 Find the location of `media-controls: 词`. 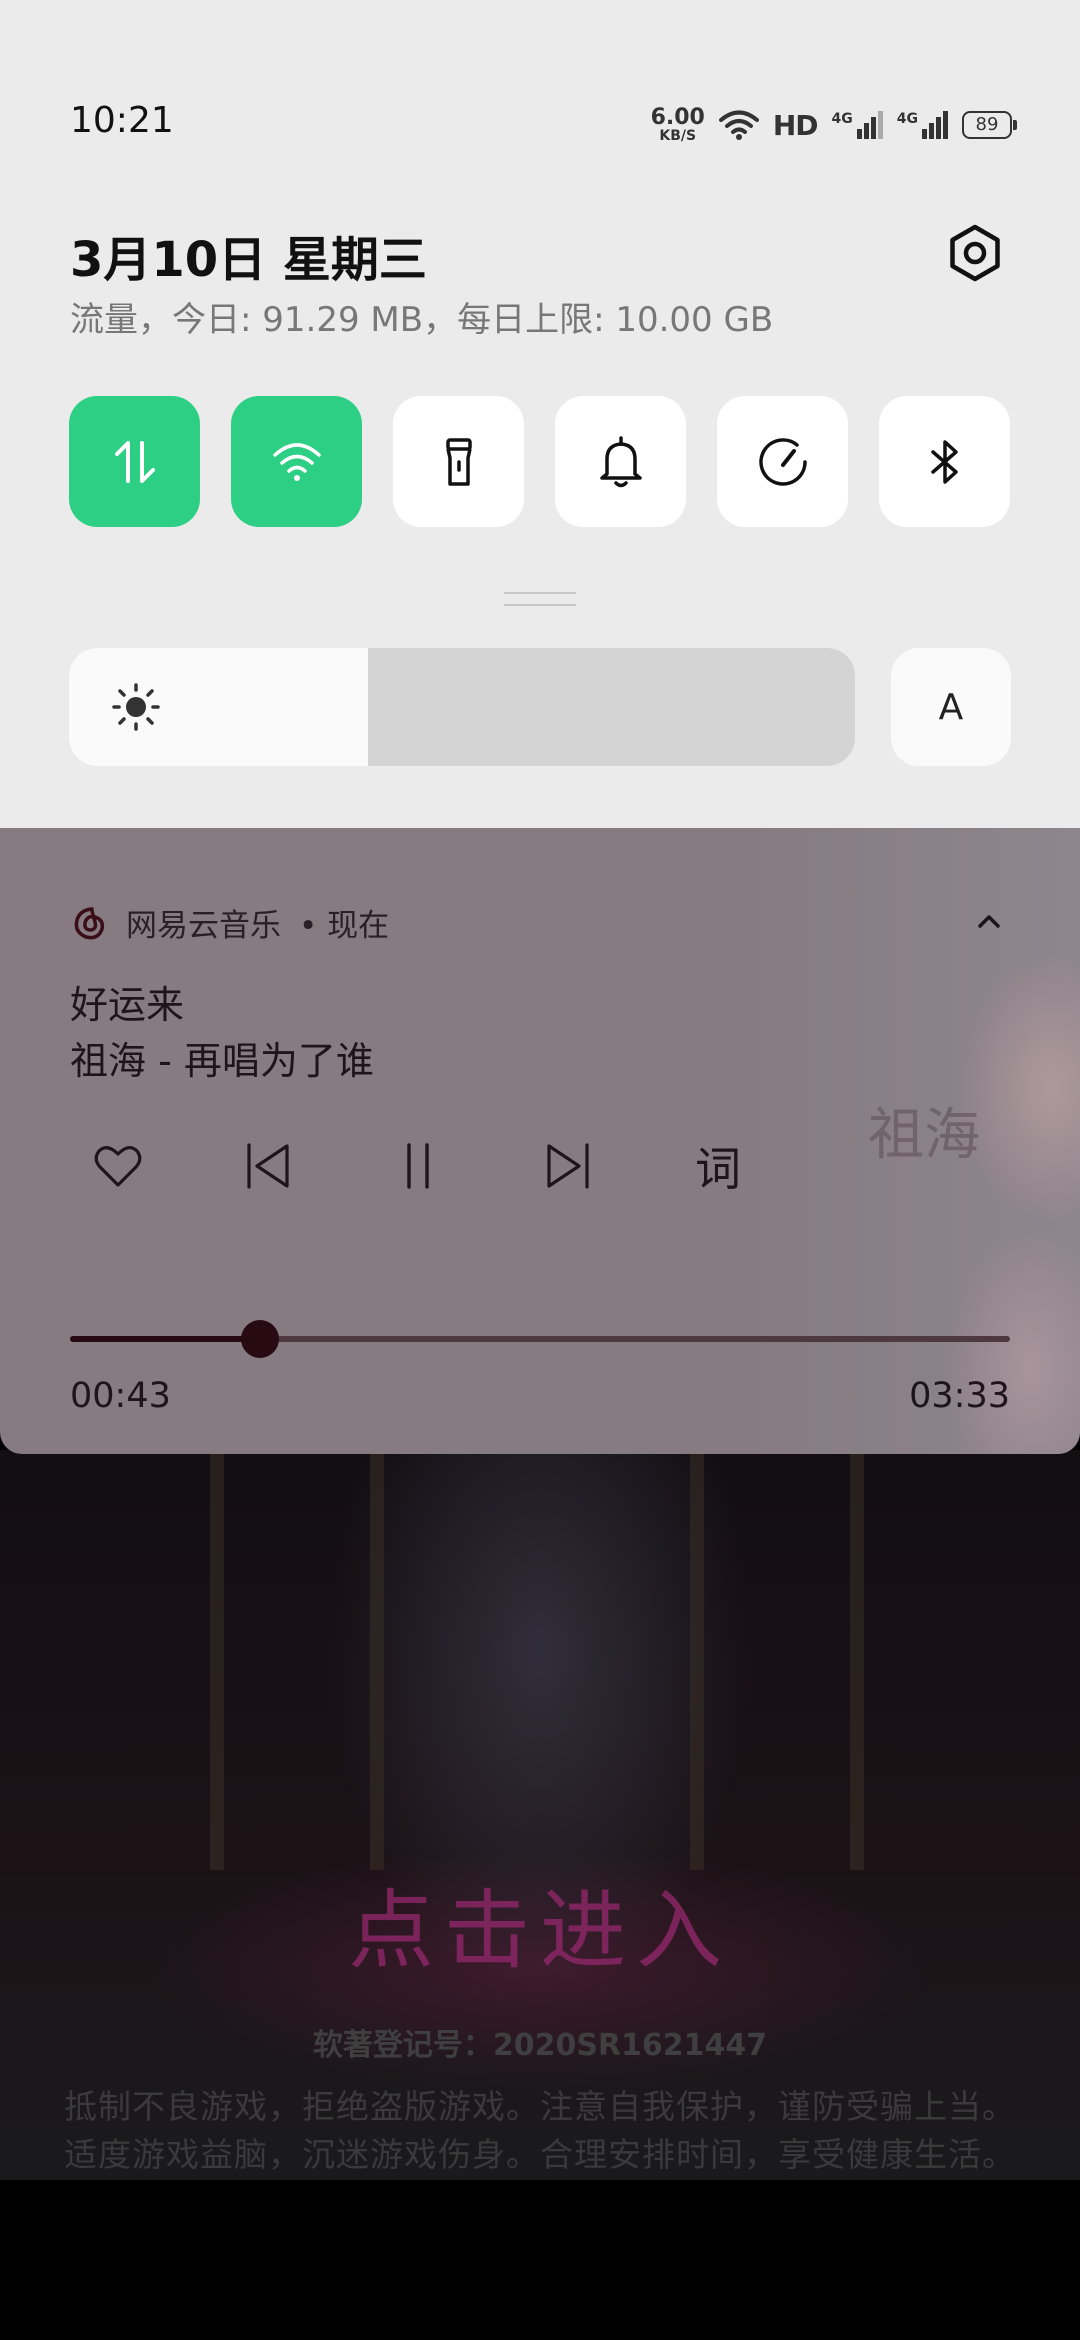

media-controls: 词 is located at coordinates (418, 1171).